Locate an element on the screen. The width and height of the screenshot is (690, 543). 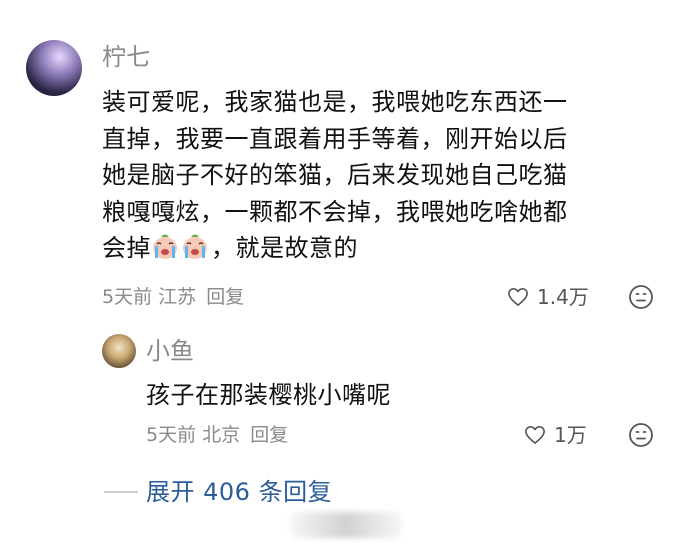
expand-replies-label: 展开 406 条回复 is located at coordinates (239, 492).